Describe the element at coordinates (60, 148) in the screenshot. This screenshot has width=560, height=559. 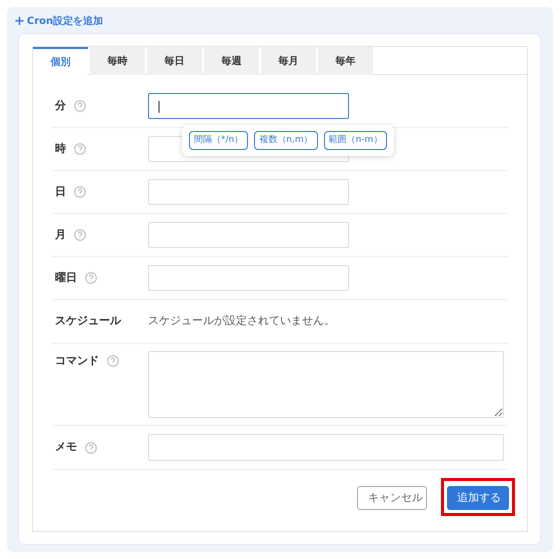
I see `field-label: 時` at that location.